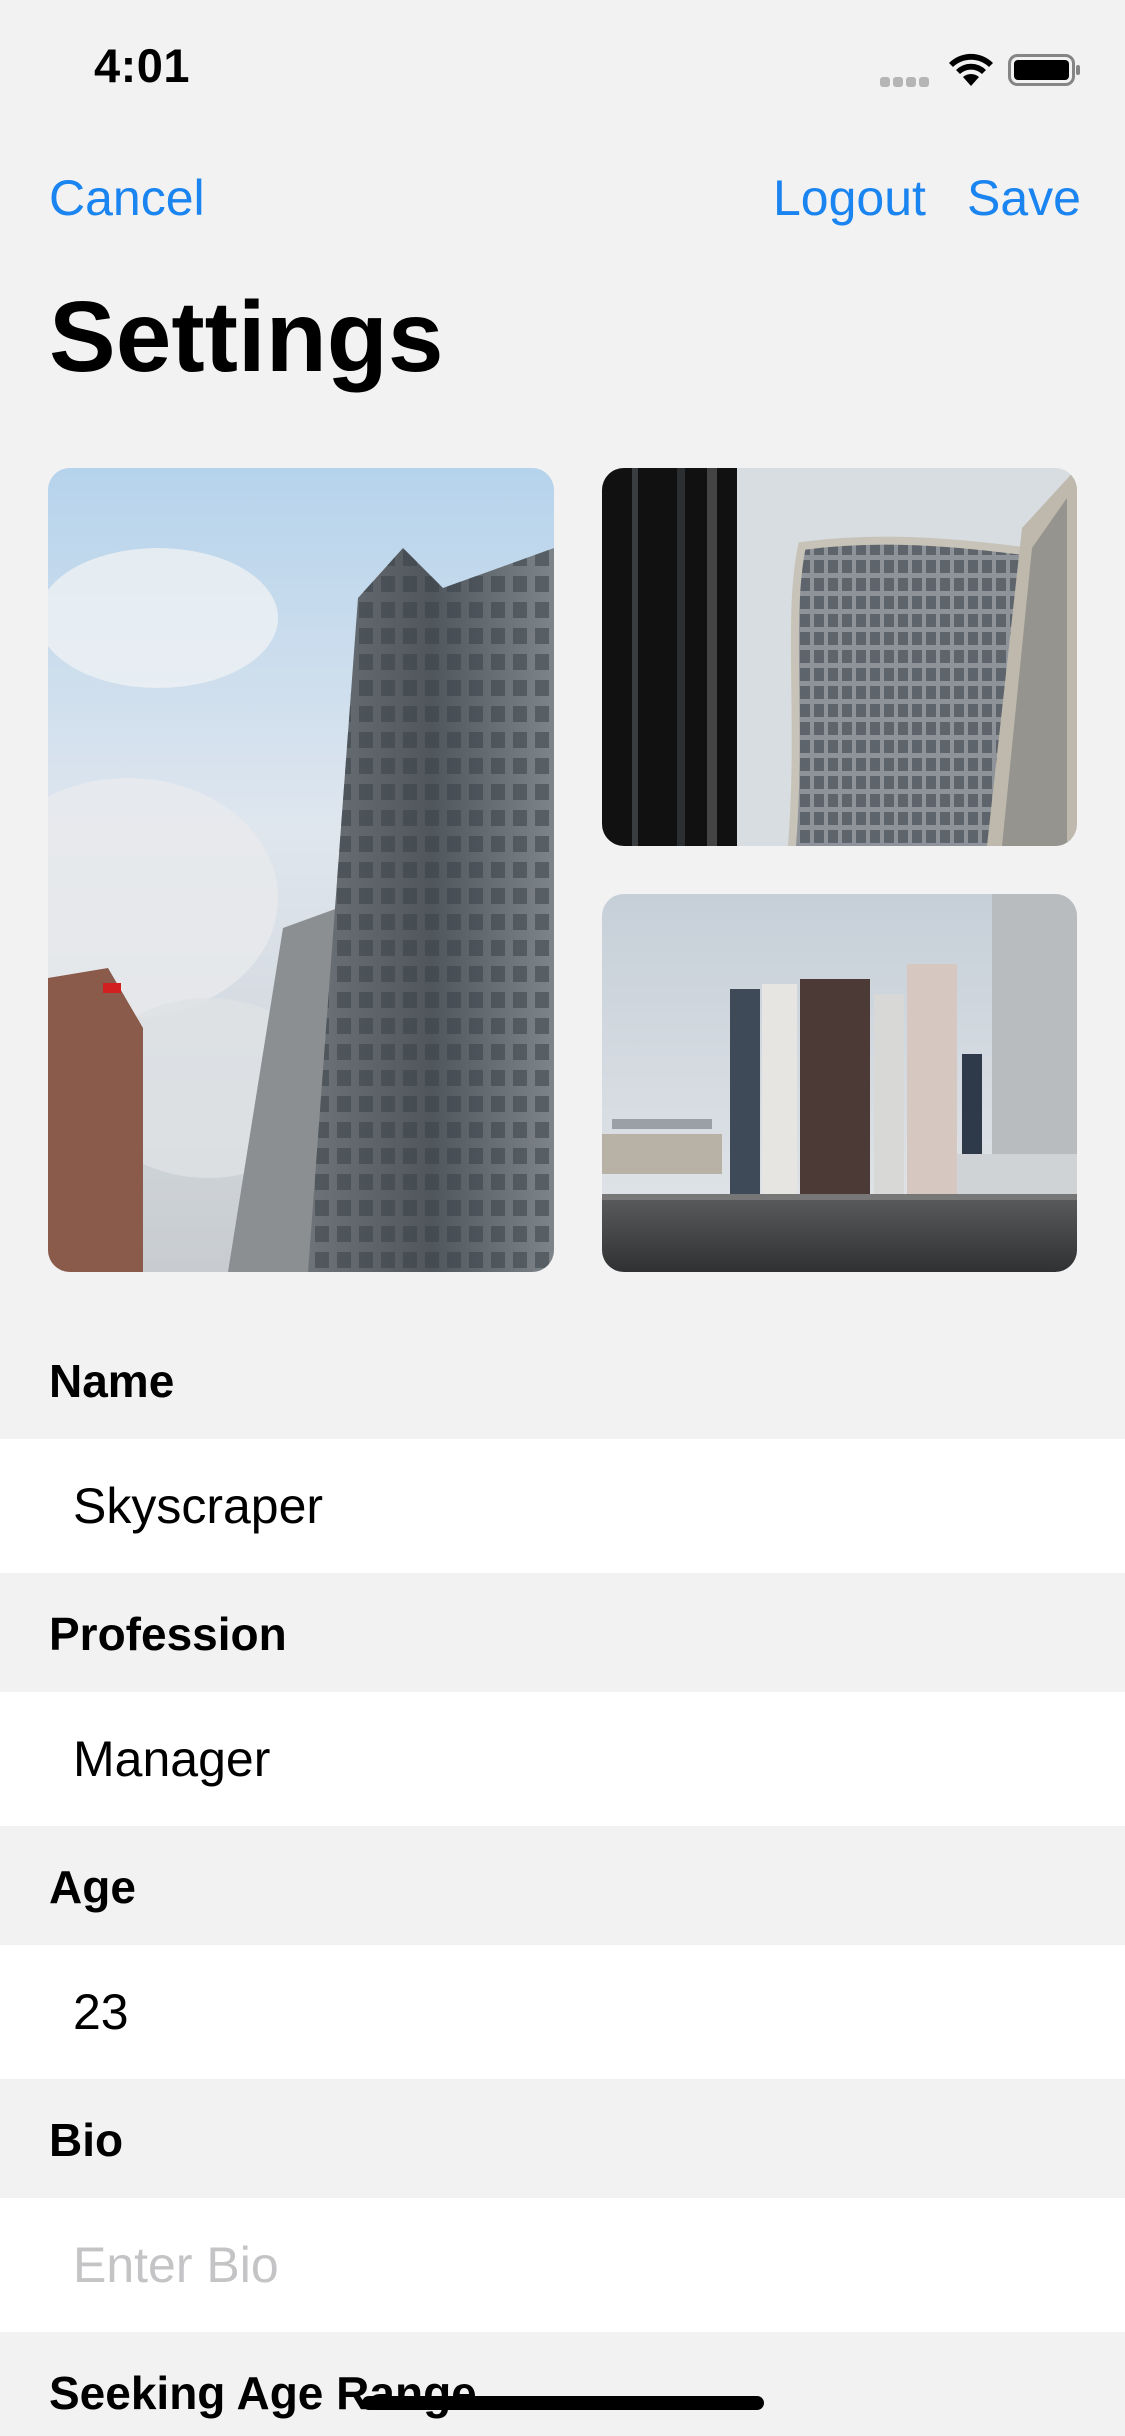  What do you see at coordinates (563, 2403) in the screenshot?
I see `home-indicator` at bounding box center [563, 2403].